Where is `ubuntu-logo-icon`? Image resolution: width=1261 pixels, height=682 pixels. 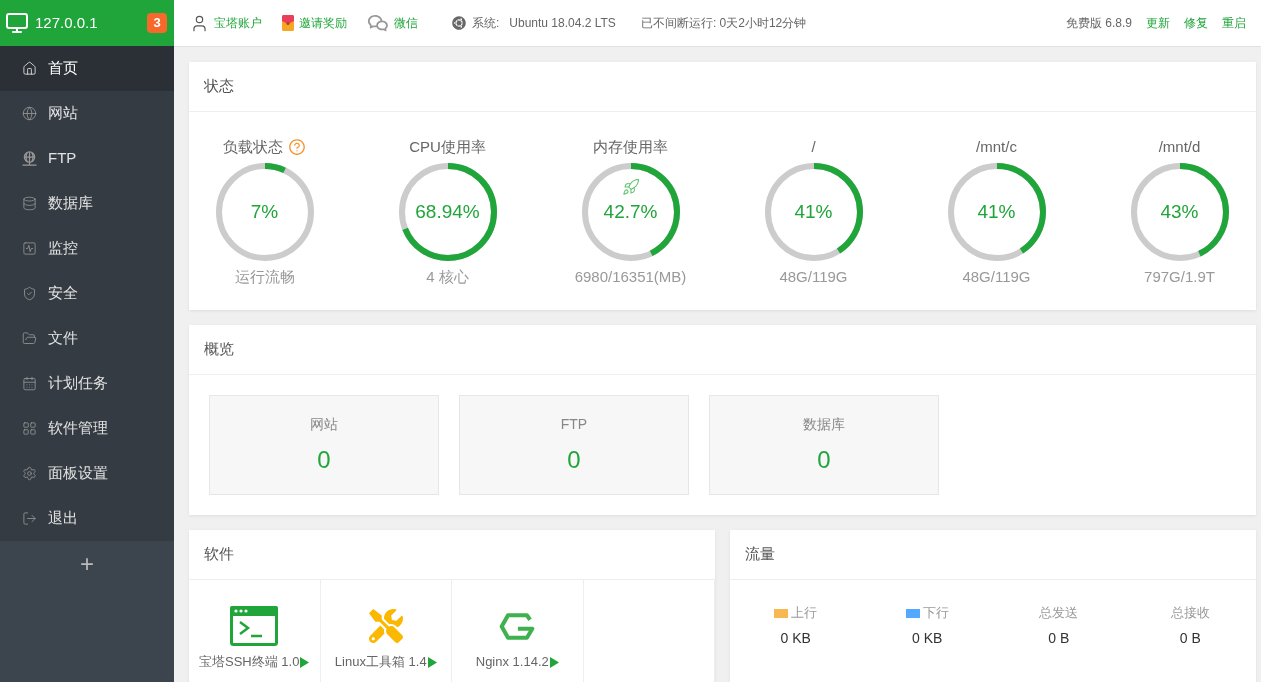
ubuntu-logo-icon is located at coordinates (459, 23).